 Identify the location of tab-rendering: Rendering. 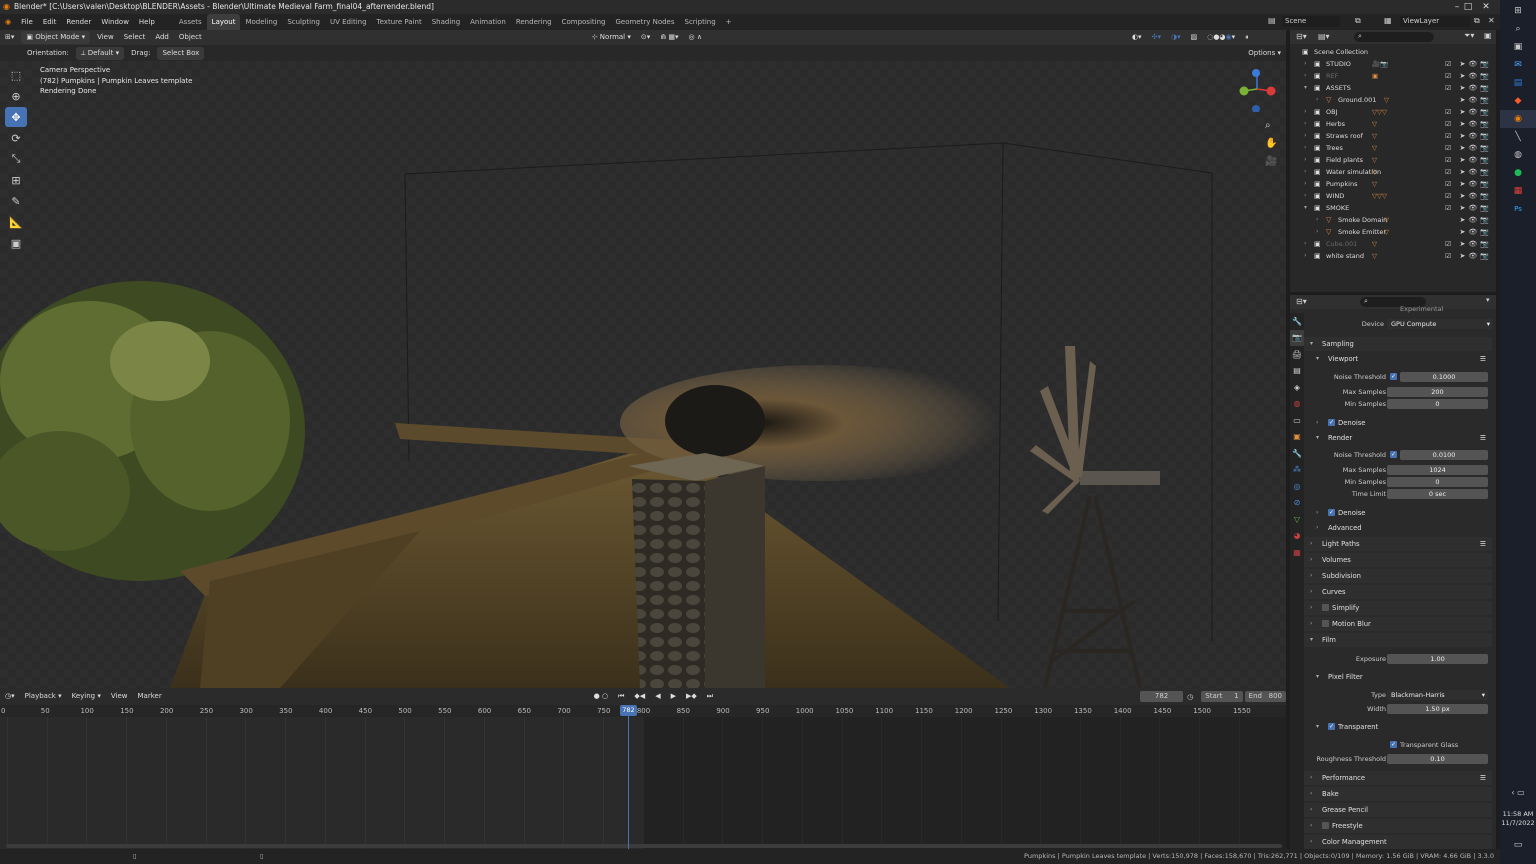
(534, 22).